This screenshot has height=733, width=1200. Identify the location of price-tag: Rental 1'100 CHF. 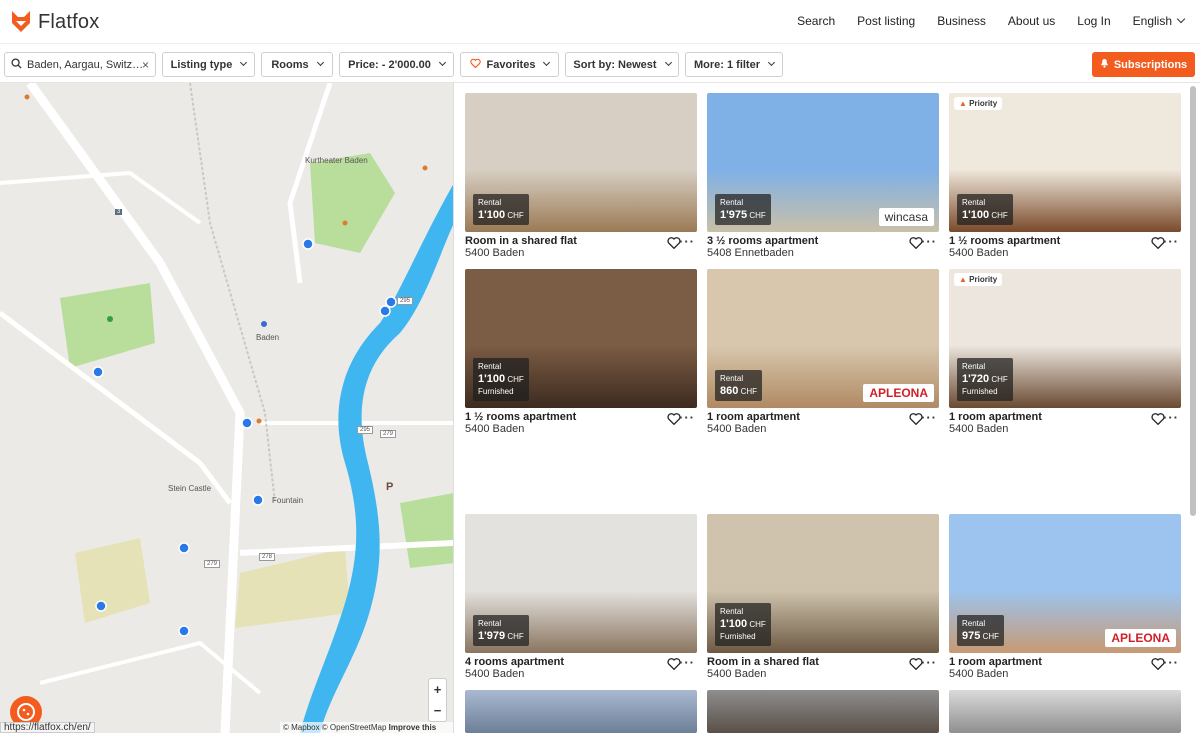
(501, 209).